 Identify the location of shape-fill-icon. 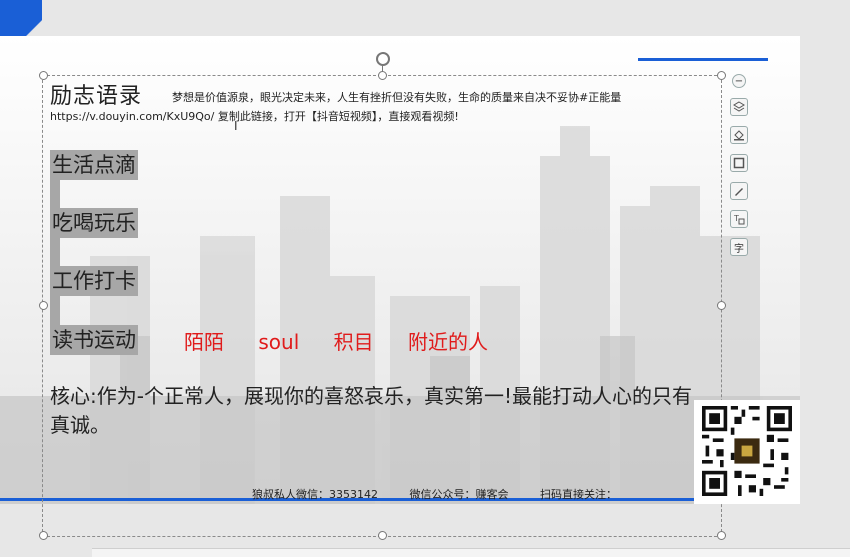
(739, 135).